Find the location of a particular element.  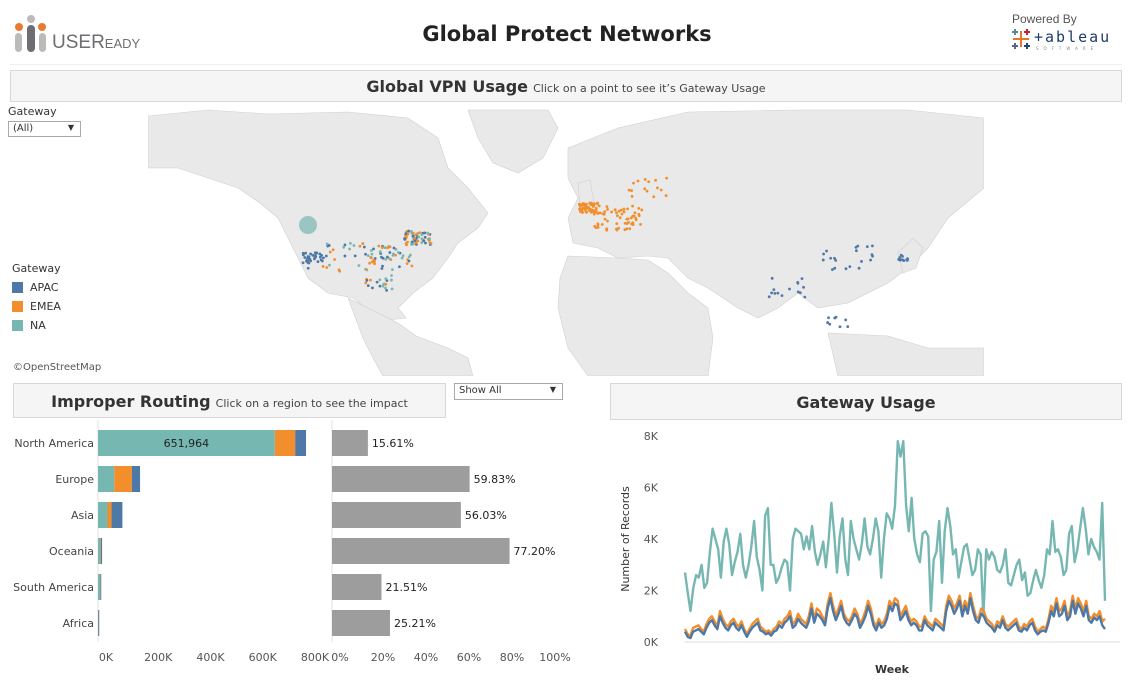

gateway-filter-dropdown: (All) ▼ is located at coordinates (44, 129).